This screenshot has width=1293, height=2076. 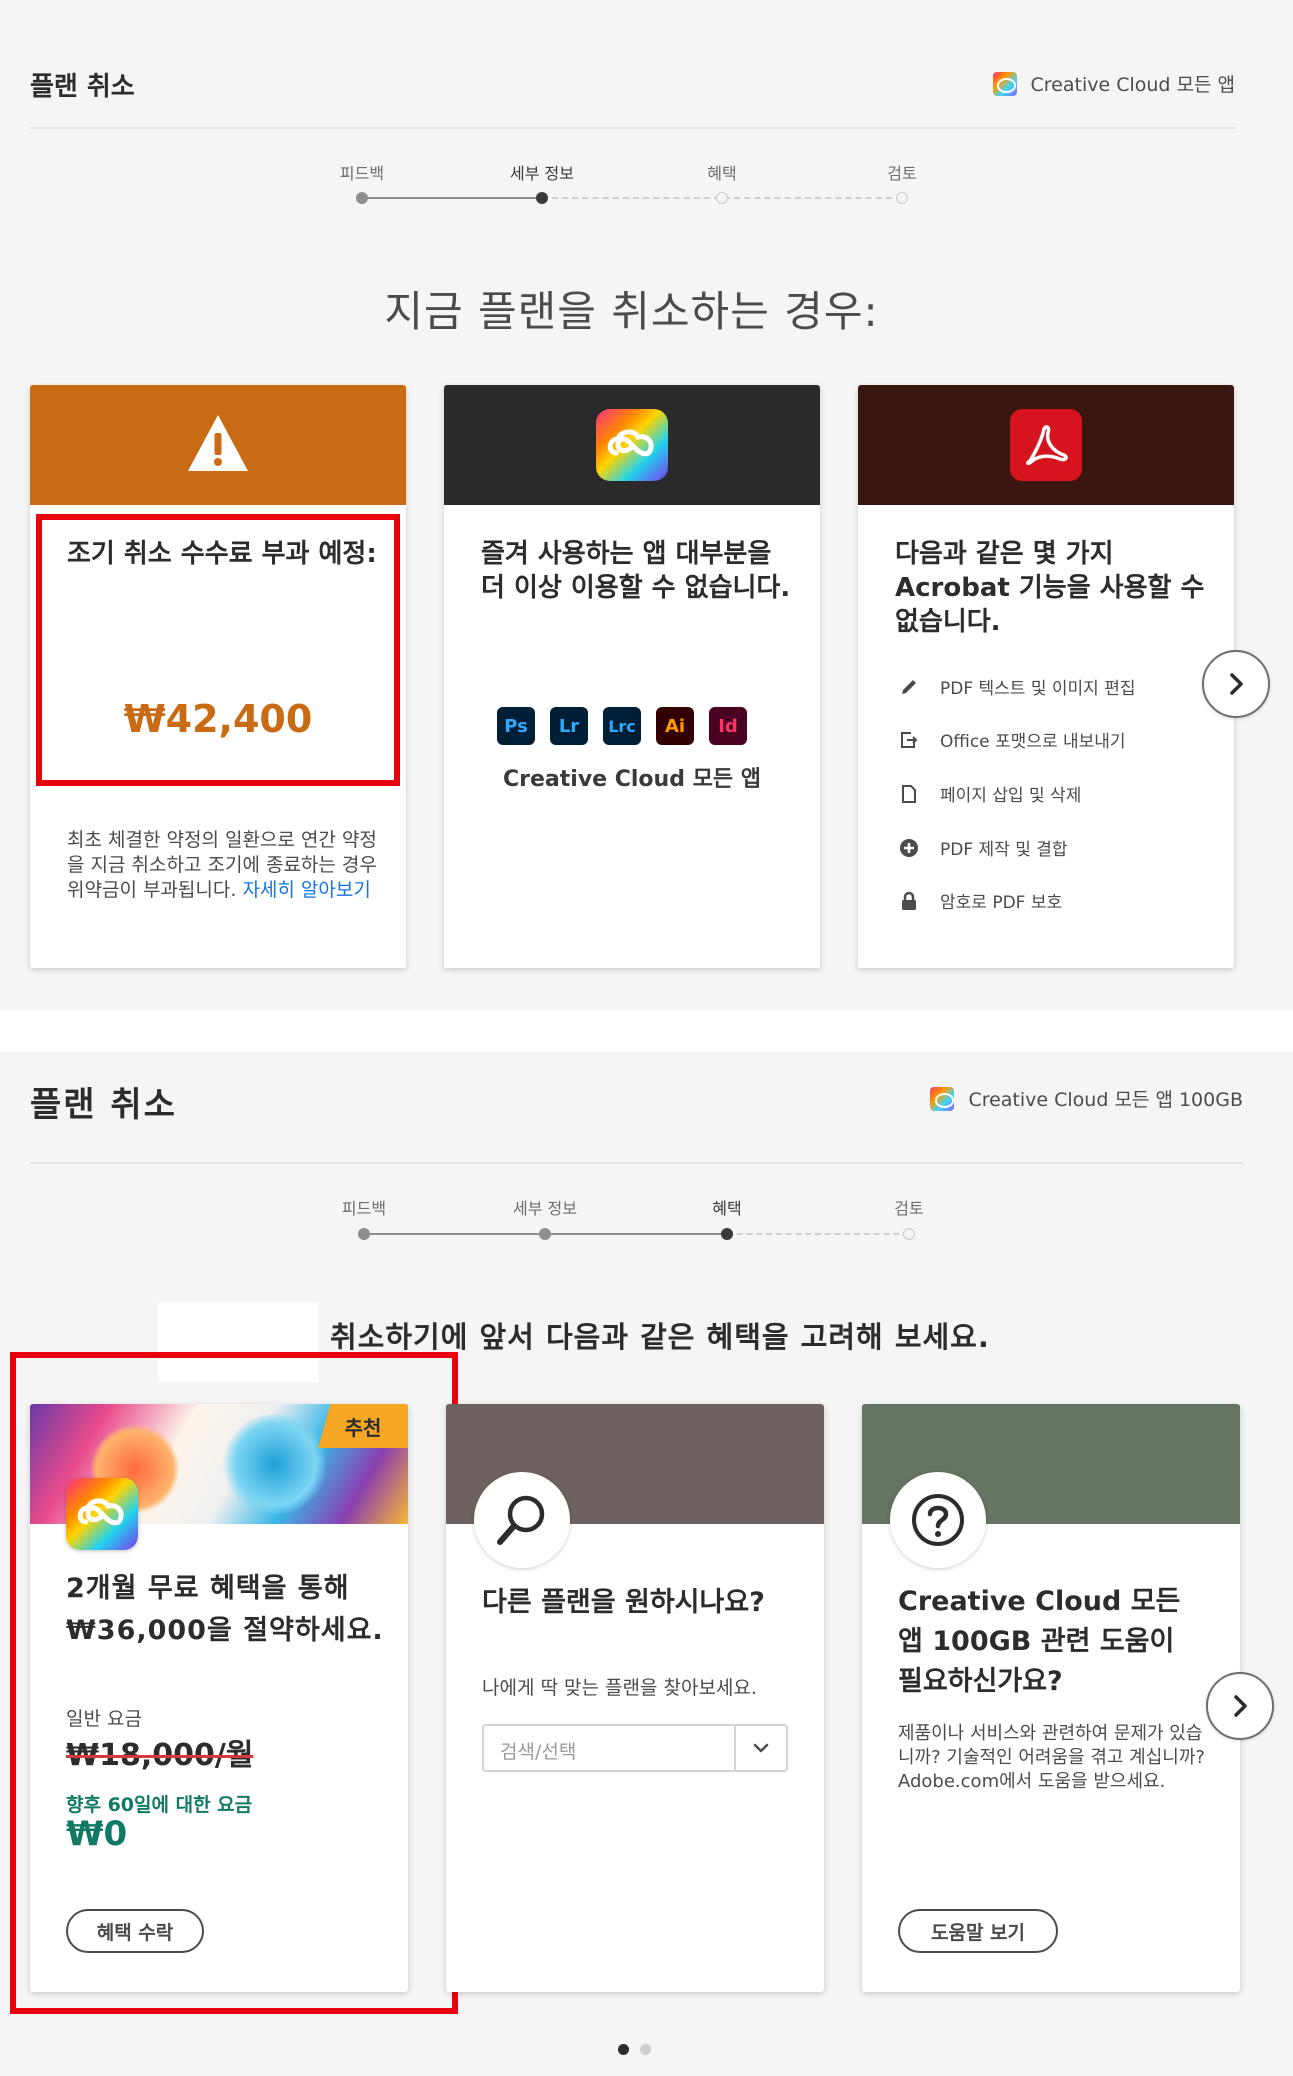 What do you see at coordinates (635, 1748) in the screenshot?
I see `plan-search-select: 검색/선택` at bounding box center [635, 1748].